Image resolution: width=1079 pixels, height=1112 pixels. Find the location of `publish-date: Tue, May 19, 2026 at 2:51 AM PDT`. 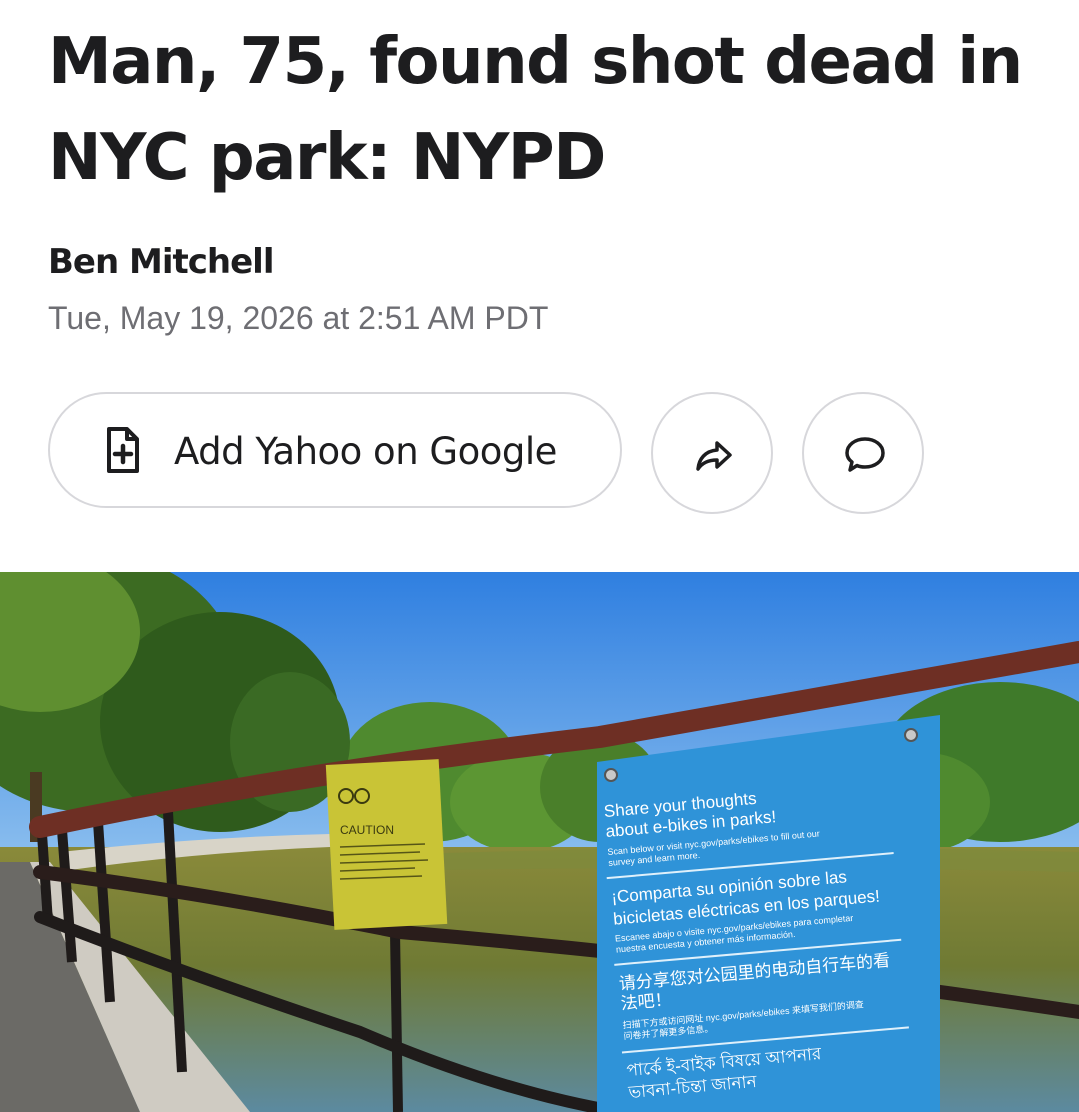

publish-date: Tue, May 19, 2026 at 2:51 AM PDT is located at coordinates (298, 318).